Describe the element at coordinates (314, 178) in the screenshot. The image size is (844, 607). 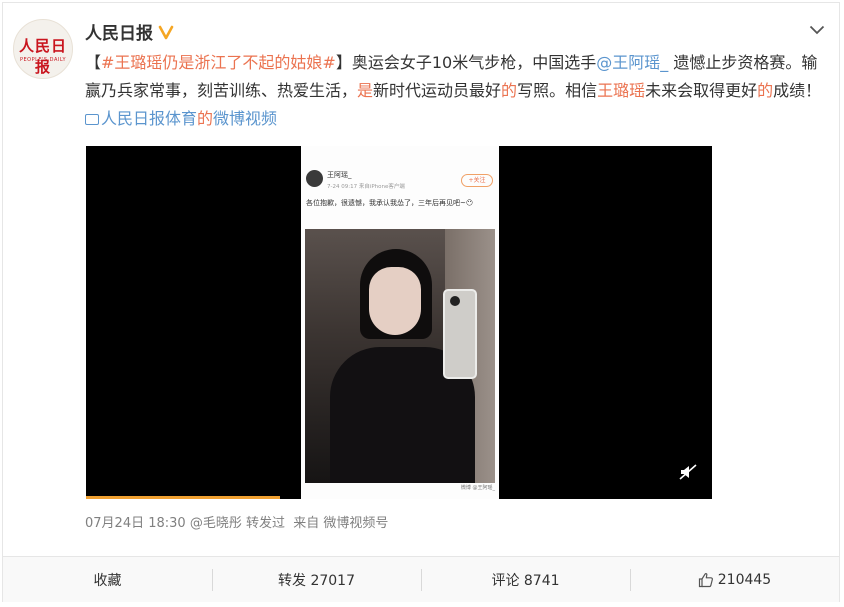
I see `frame-user-avatar` at that location.